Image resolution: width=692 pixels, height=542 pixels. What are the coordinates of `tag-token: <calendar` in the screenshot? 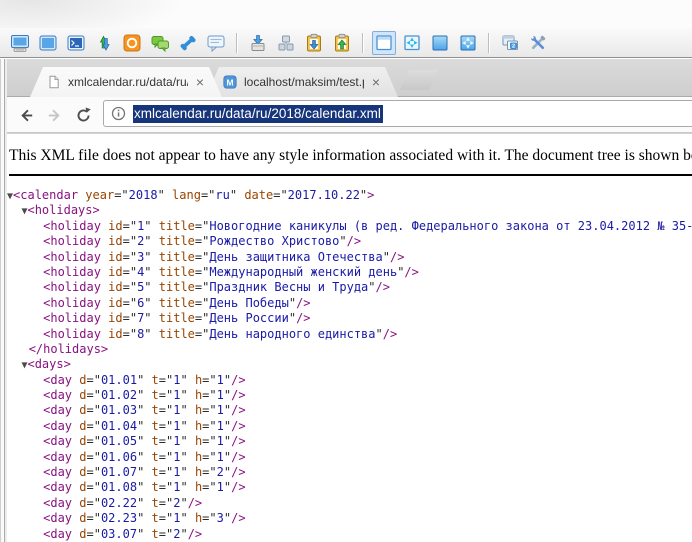 It's located at (46, 195).